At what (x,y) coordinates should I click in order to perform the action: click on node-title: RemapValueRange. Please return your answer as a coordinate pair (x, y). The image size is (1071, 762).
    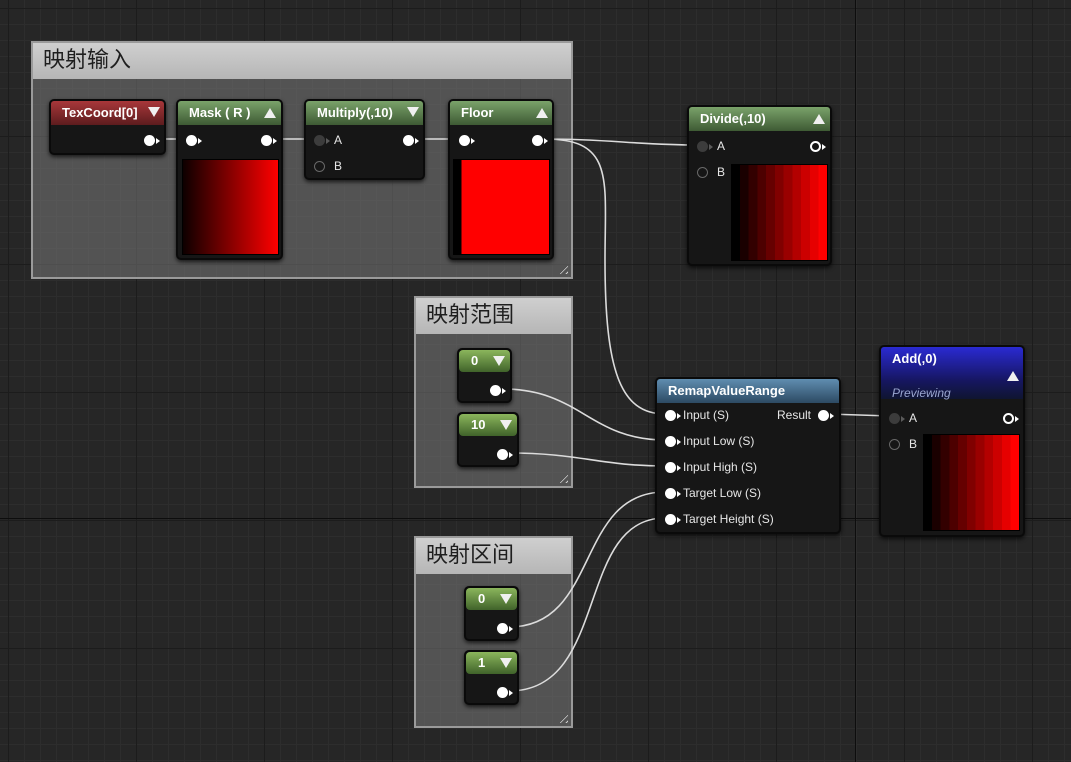
    Looking at the image, I should click on (727, 390).